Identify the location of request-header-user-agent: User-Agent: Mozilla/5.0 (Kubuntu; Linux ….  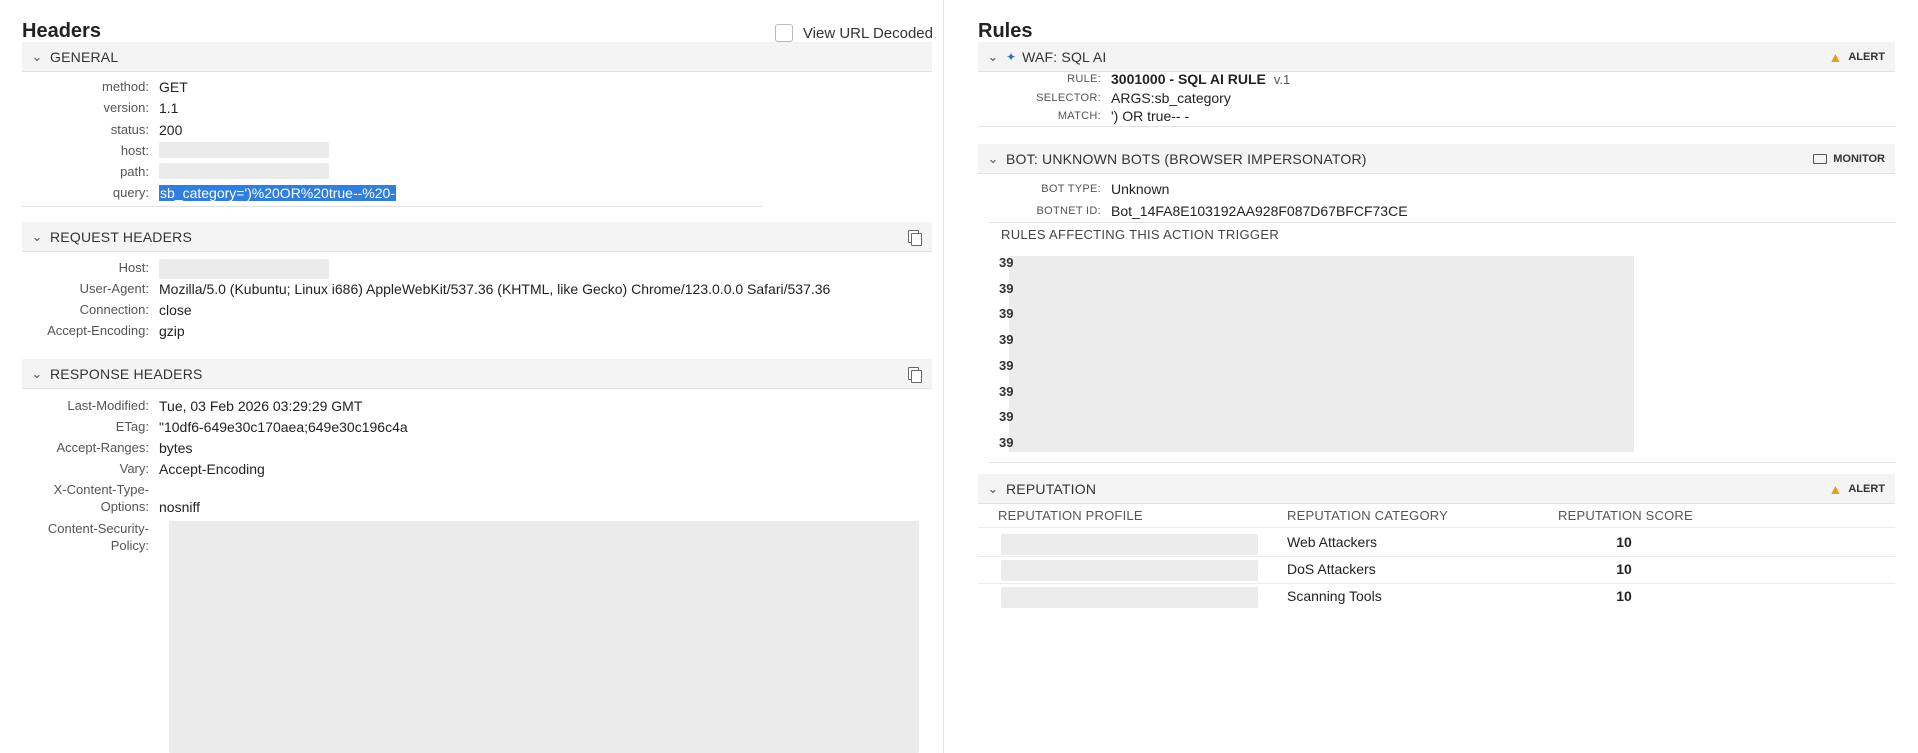
(455, 289).